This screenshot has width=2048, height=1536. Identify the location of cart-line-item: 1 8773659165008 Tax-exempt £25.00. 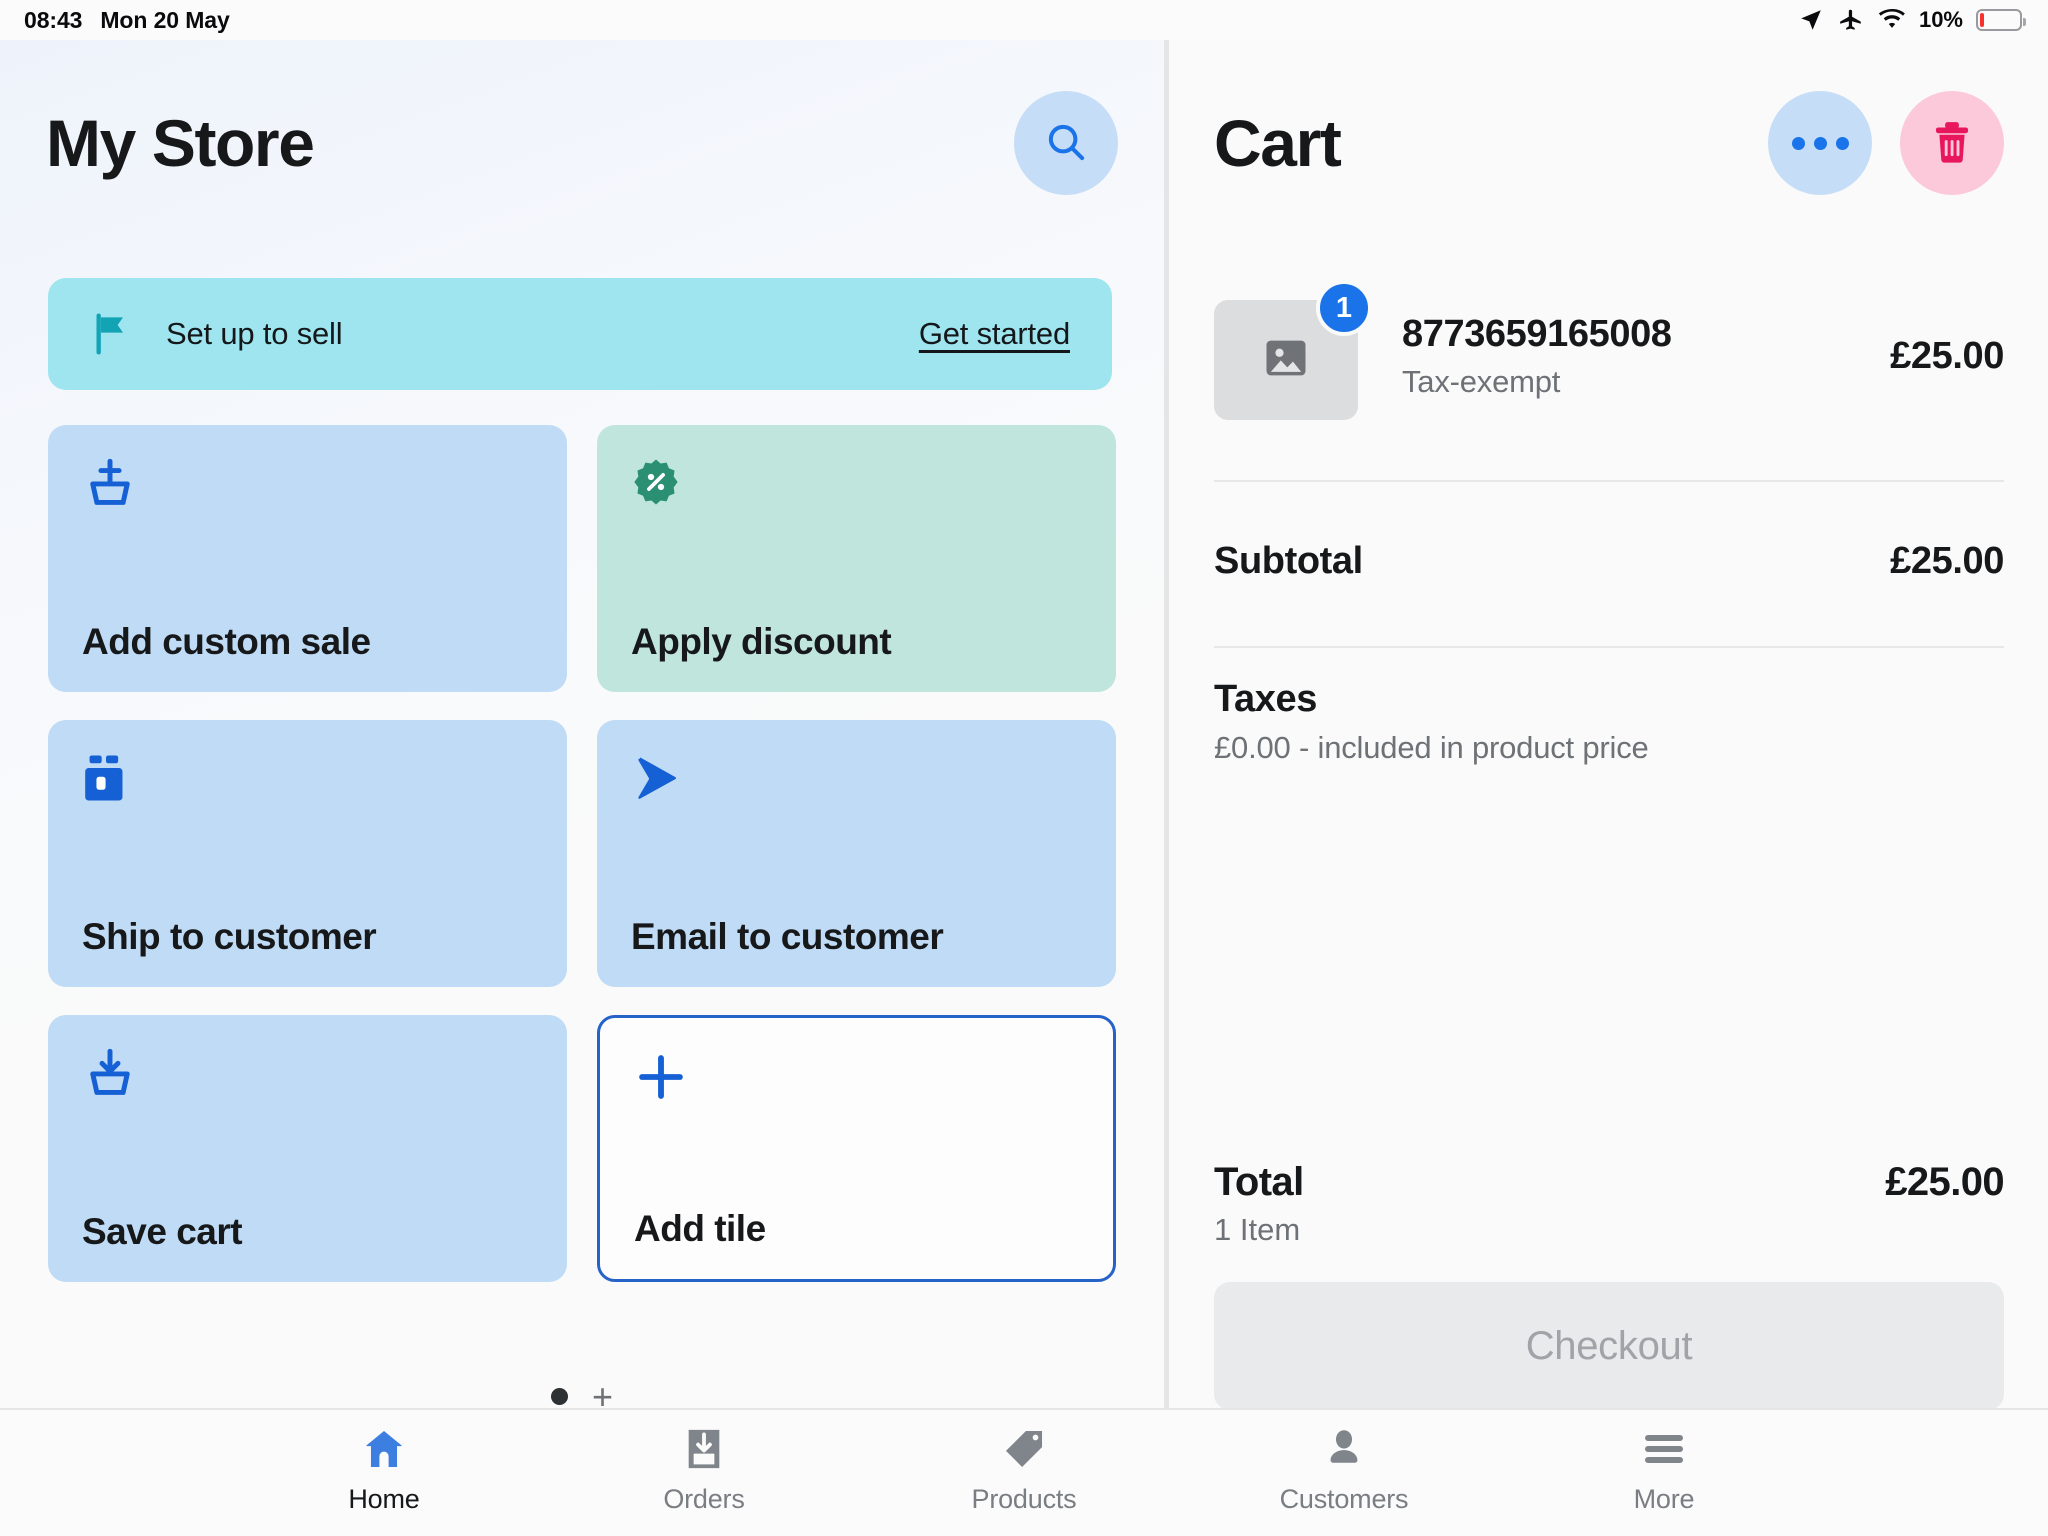
(1609, 350).